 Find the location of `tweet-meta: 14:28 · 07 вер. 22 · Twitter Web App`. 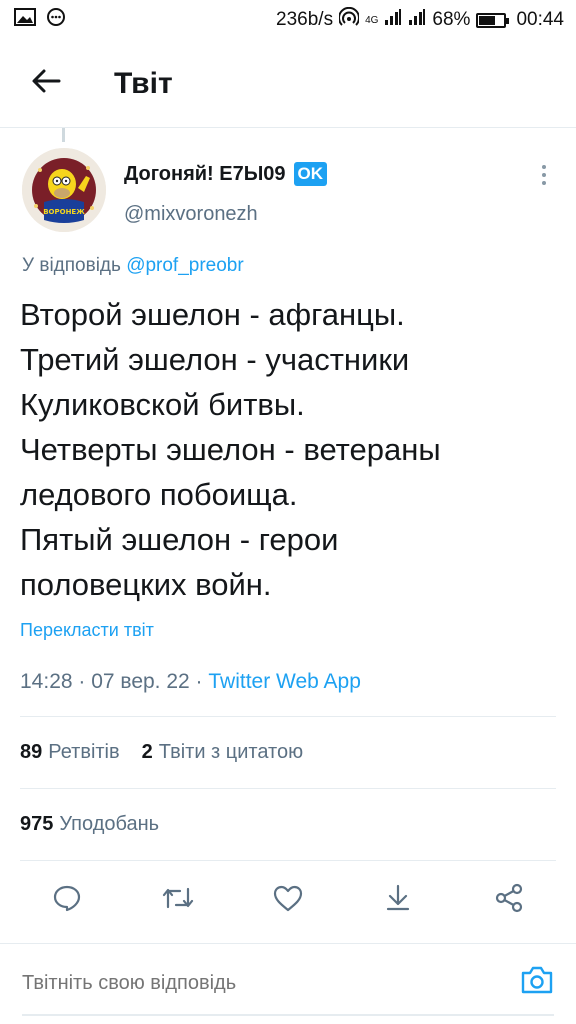

tweet-meta: 14:28 · 07 вер. 22 · Twitter Web App is located at coordinates (190, 682).